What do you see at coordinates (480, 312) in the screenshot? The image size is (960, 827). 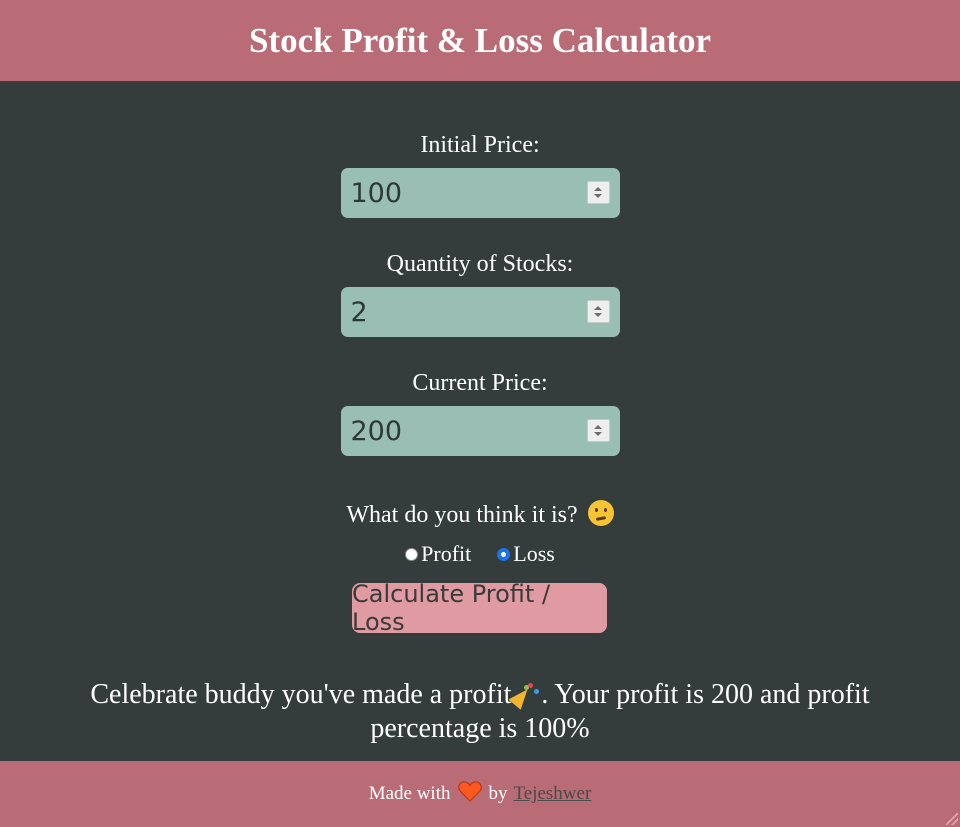 I see `quantity-input: 2` at bounding box center [480, 312].